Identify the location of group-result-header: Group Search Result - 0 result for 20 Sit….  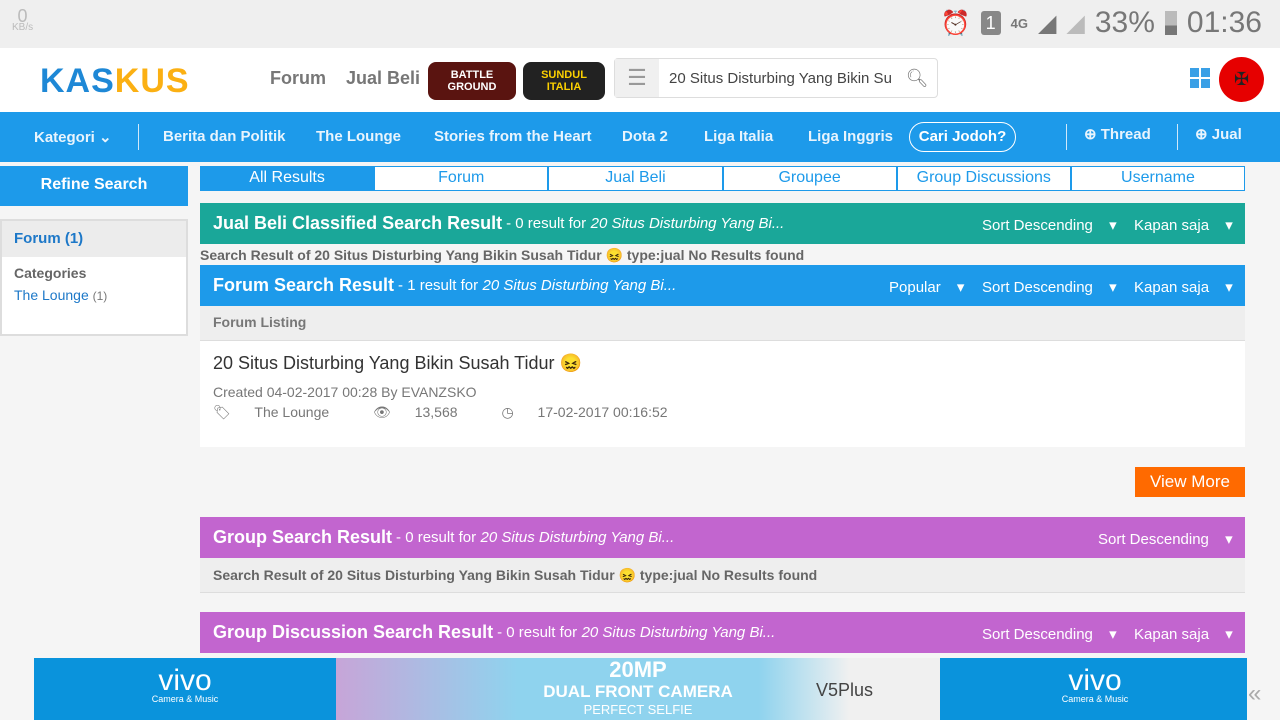
(722, 537).